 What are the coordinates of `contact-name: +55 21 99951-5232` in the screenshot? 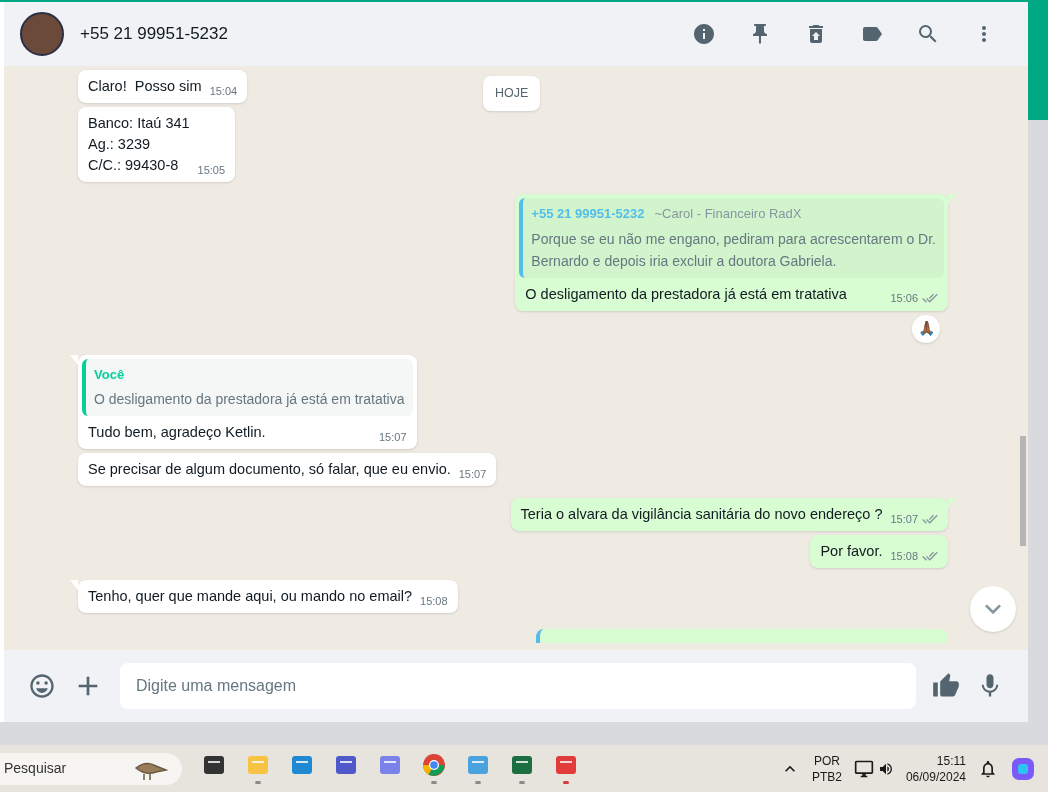 It's located at (154, 34).